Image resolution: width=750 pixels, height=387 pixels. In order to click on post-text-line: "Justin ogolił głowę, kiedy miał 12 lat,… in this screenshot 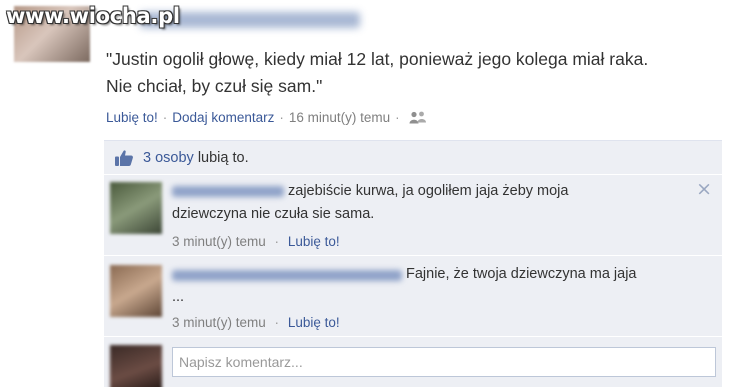, I will do `click(377, 59)`.